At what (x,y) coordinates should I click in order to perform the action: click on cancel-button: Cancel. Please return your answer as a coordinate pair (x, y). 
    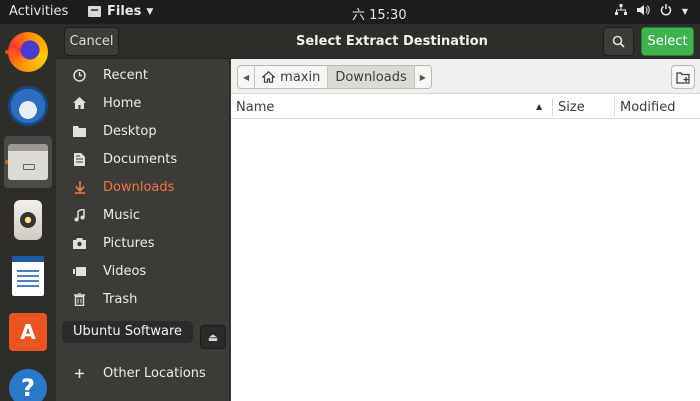
    Looking at the image, I should click on (91, 41).